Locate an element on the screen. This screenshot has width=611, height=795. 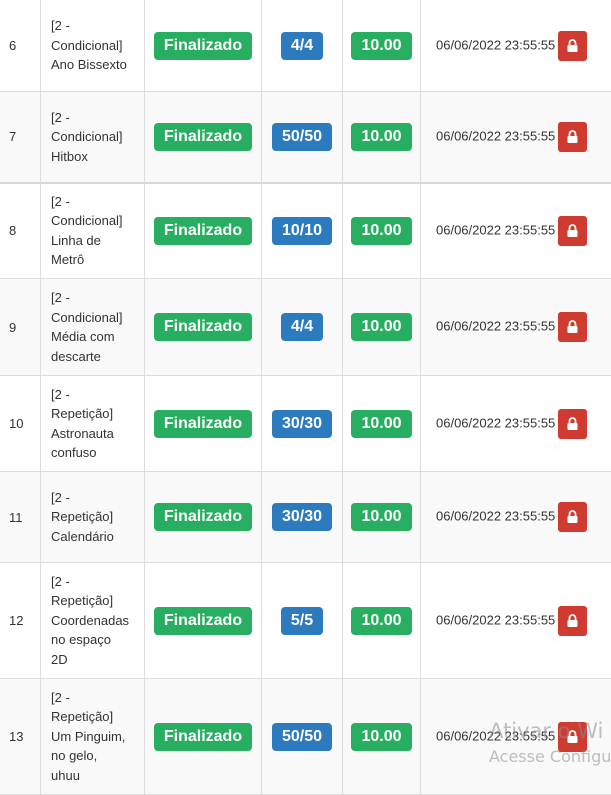
problem-name-cell: [2 - Condicional] Média com descarte is located at coordinates (92, 327).